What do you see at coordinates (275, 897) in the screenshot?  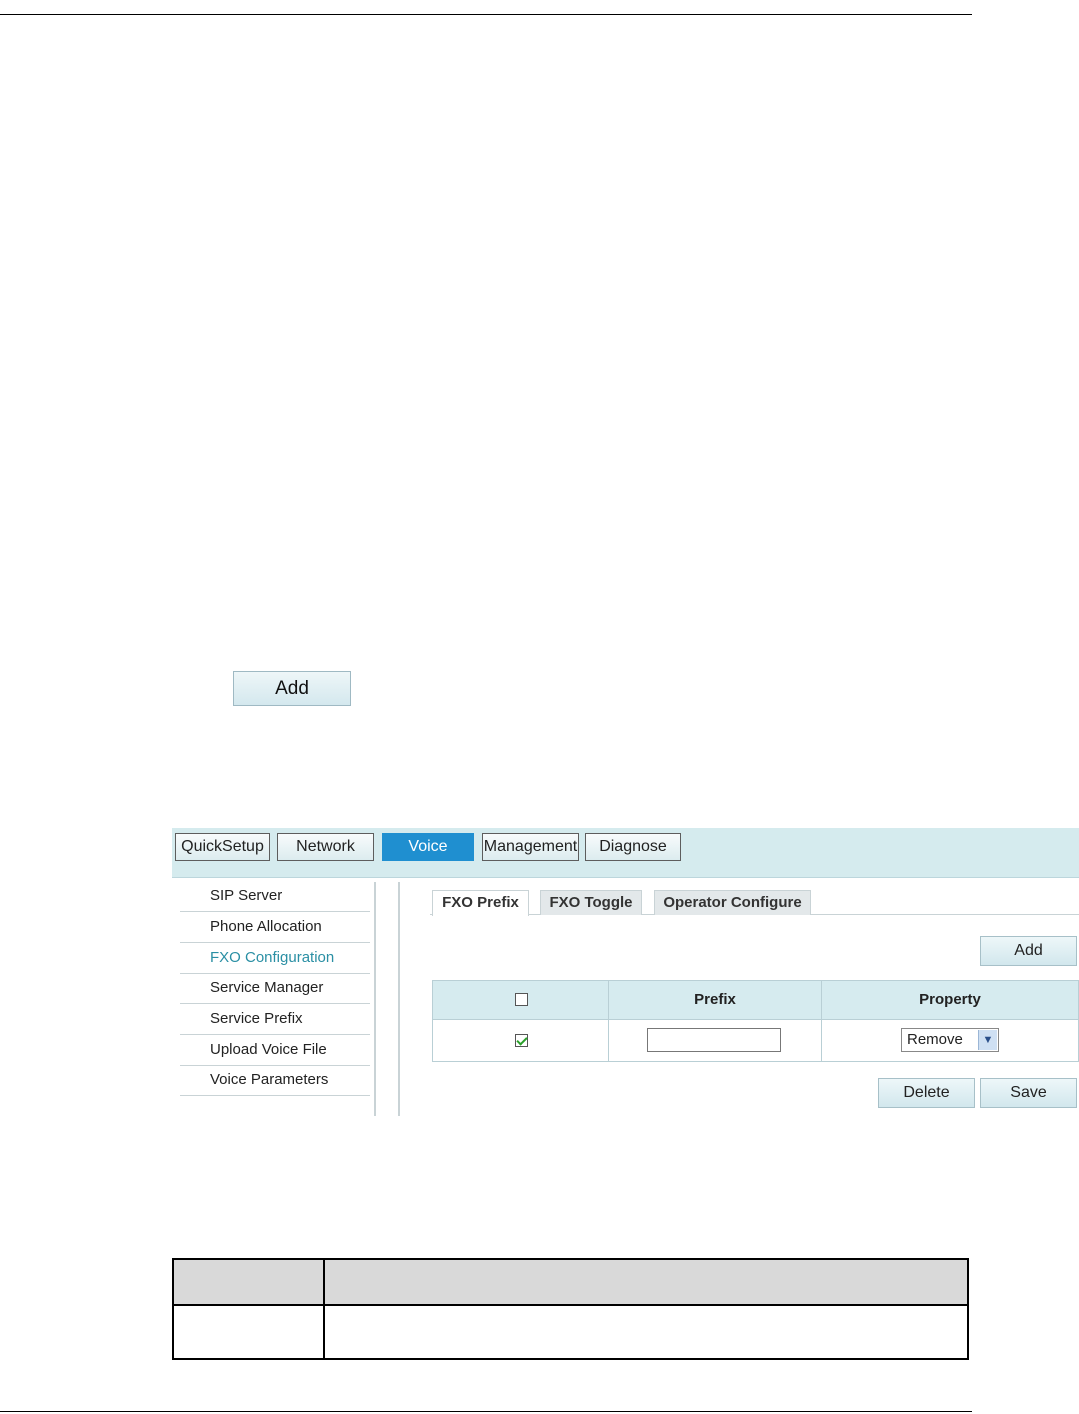 I see `sidebar-item-sip-server: SIP Server` at bounding box center [275, 897].